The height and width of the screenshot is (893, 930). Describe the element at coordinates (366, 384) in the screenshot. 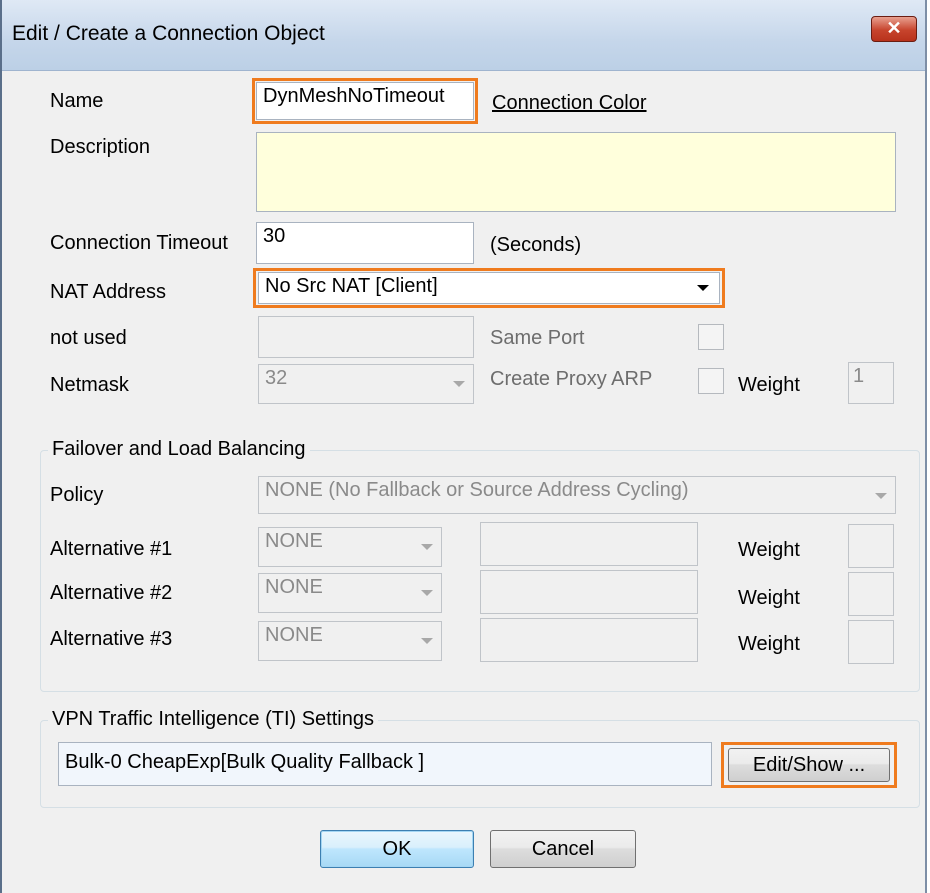

I see `netmask-select: 32` at that location.